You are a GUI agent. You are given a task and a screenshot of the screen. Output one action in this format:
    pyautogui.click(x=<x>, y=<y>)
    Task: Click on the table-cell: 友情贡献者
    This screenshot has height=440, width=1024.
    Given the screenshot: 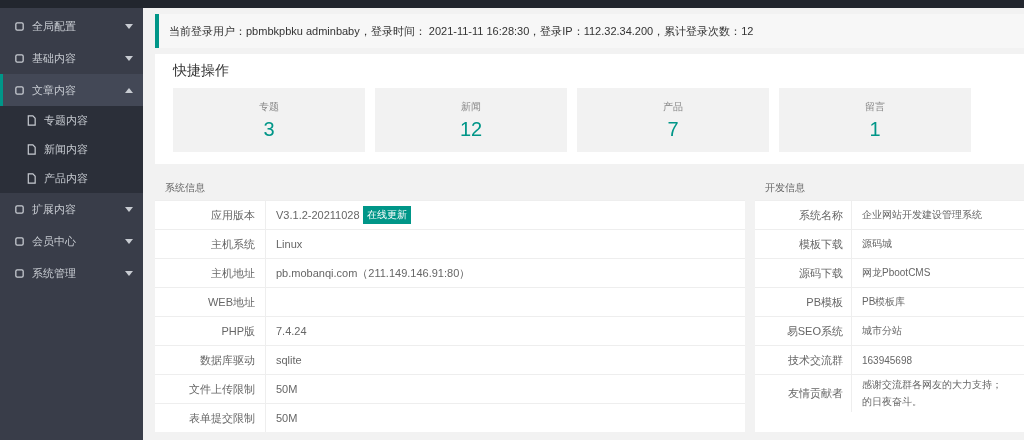 What is the action you would take?
    pyautogui.click(x=815, y=393)
    